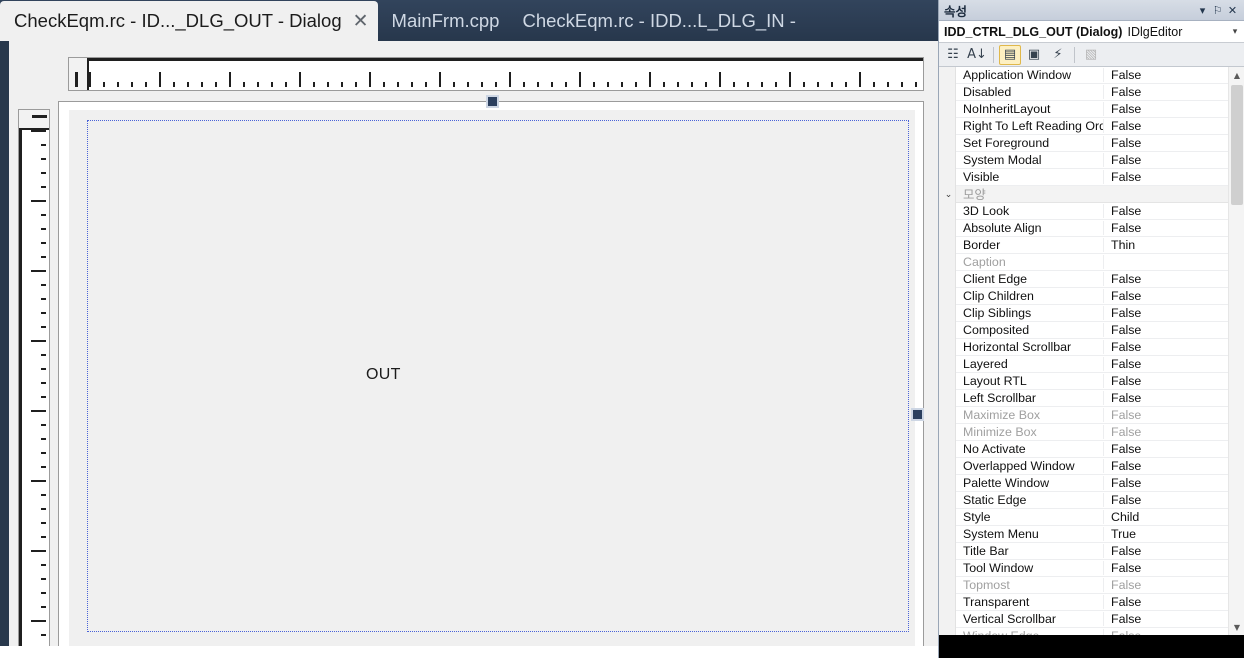 This screenshot has width=1244, height=658. Describe the element at coordinates (1236, 627) in the screenshot. I see `scroll-down-arrow-icon: ▼` at that location.